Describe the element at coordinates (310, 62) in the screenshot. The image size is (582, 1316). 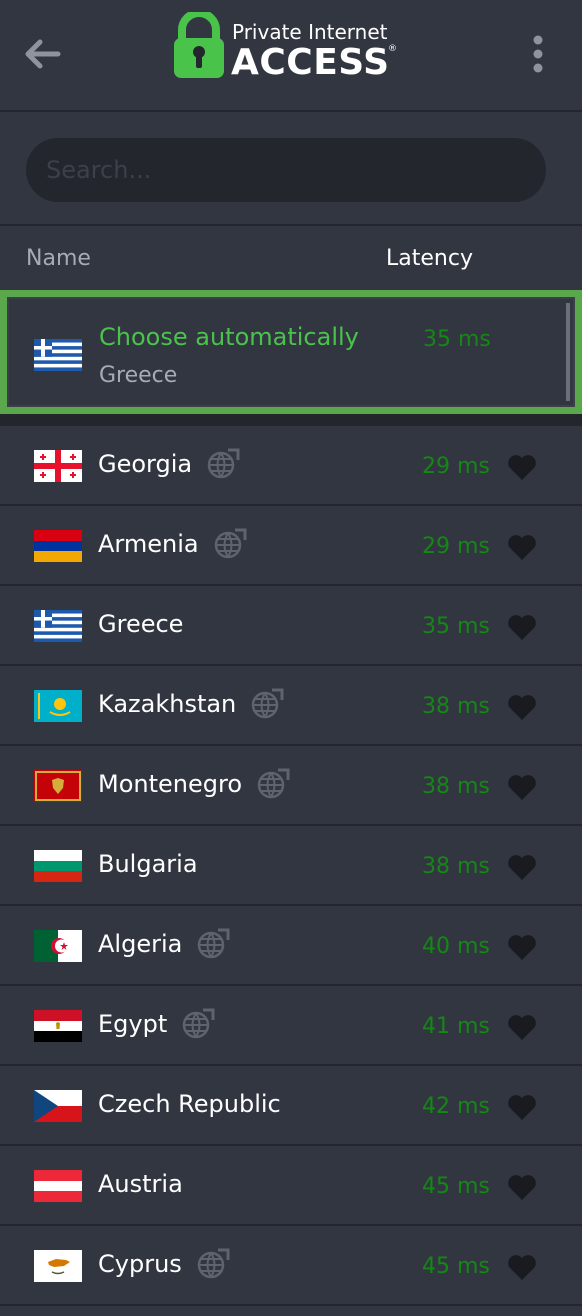
I see `logo-line2: ACCESS` at that location.